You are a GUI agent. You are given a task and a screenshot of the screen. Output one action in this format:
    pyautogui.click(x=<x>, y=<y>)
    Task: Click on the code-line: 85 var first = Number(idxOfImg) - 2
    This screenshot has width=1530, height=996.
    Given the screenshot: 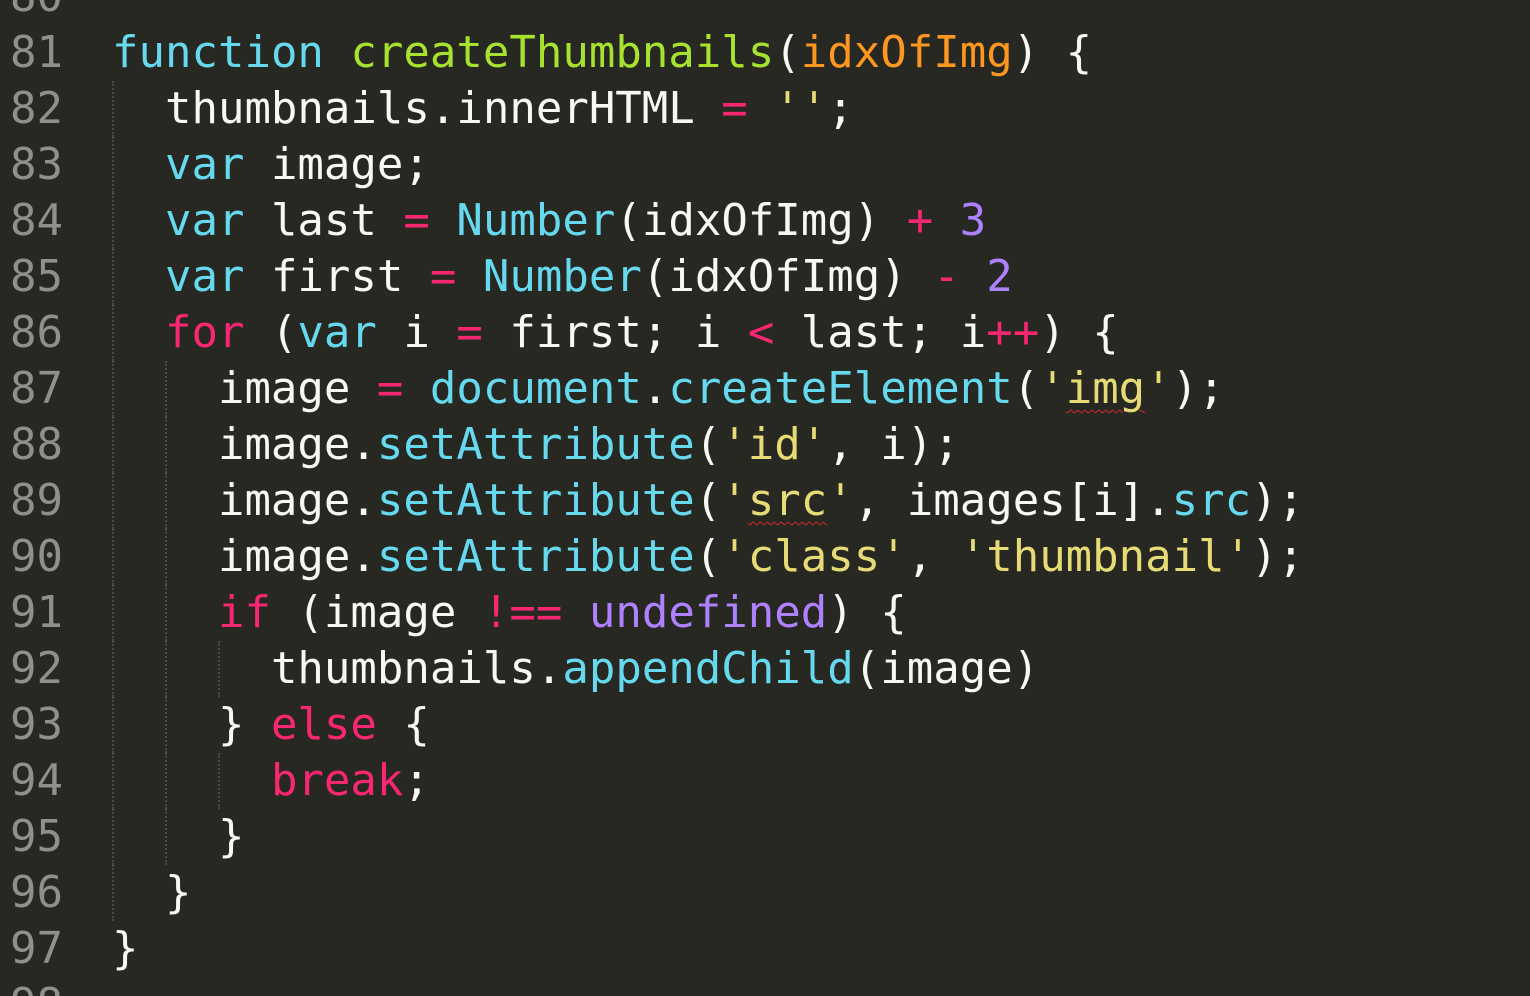 What is the action you would take?
    pyautogui.click(x=765, y=277)
    